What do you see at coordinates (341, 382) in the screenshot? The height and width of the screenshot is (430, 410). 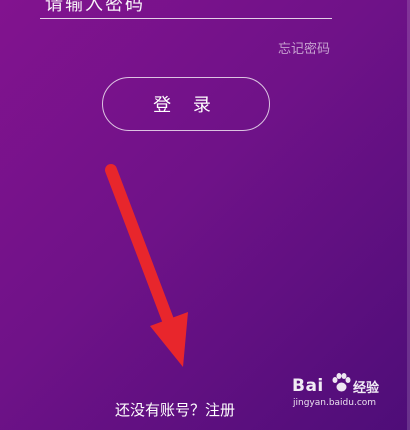 I see `paw-icon` at bounding box center [341, 382].